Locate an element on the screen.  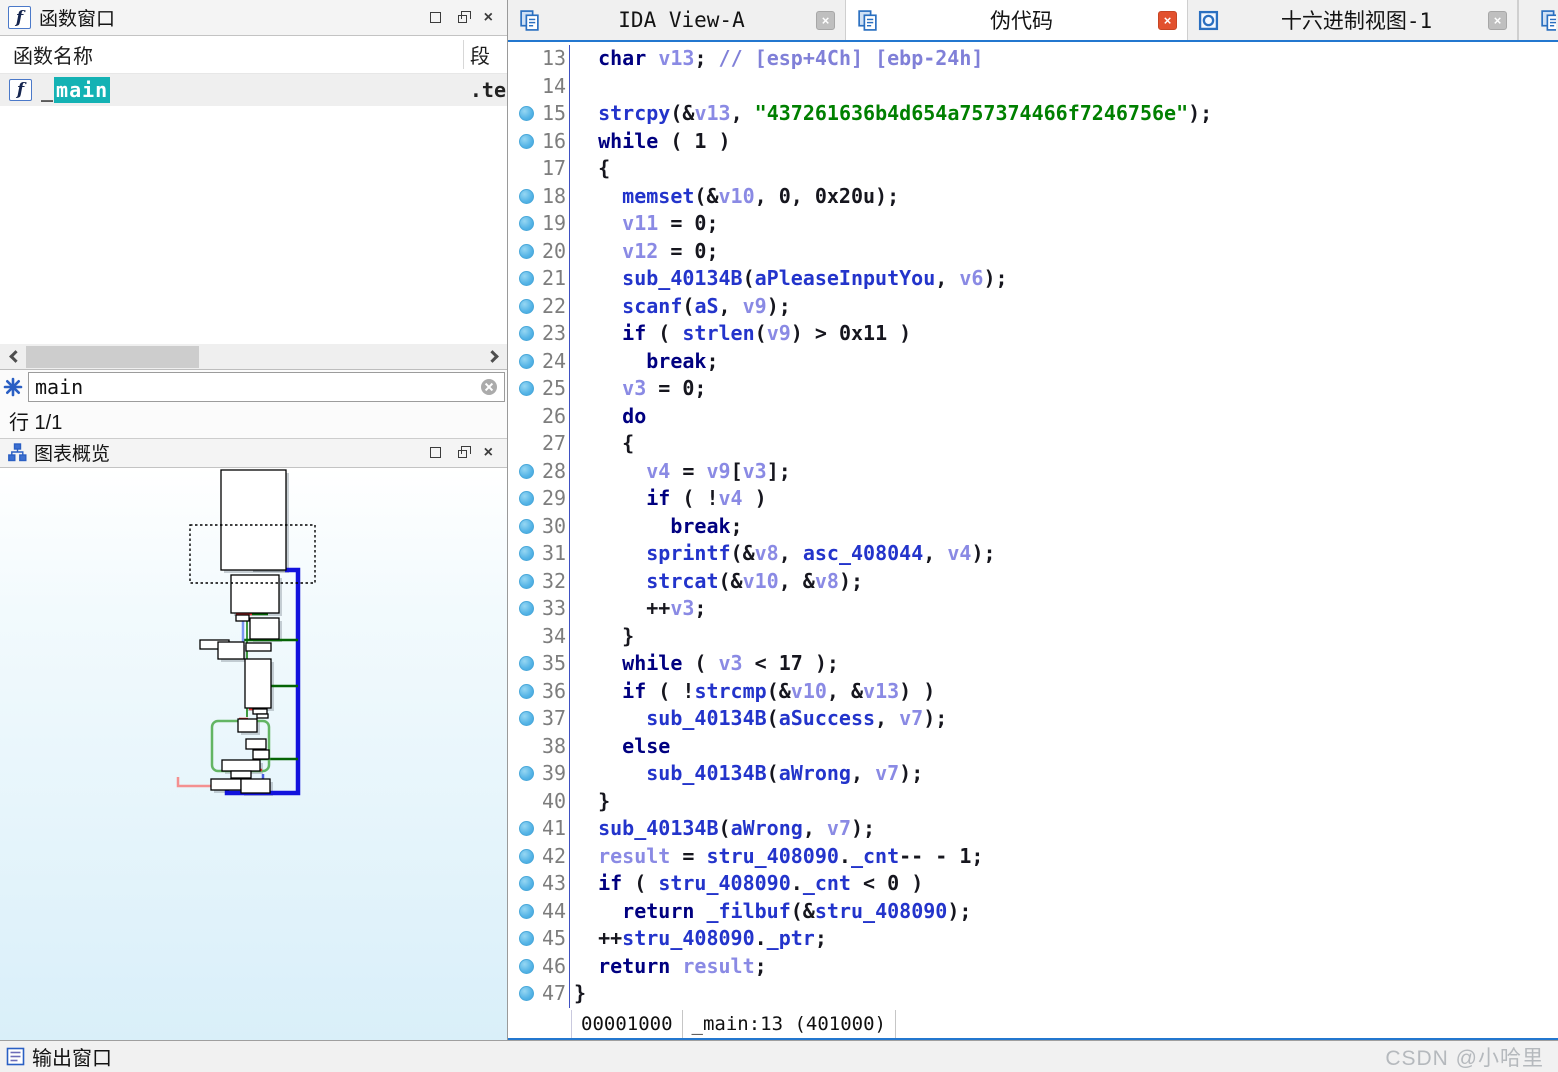
code-line-41: 41 sub_40134B(aWrong, v7); is located at coordinates (1033, 829).